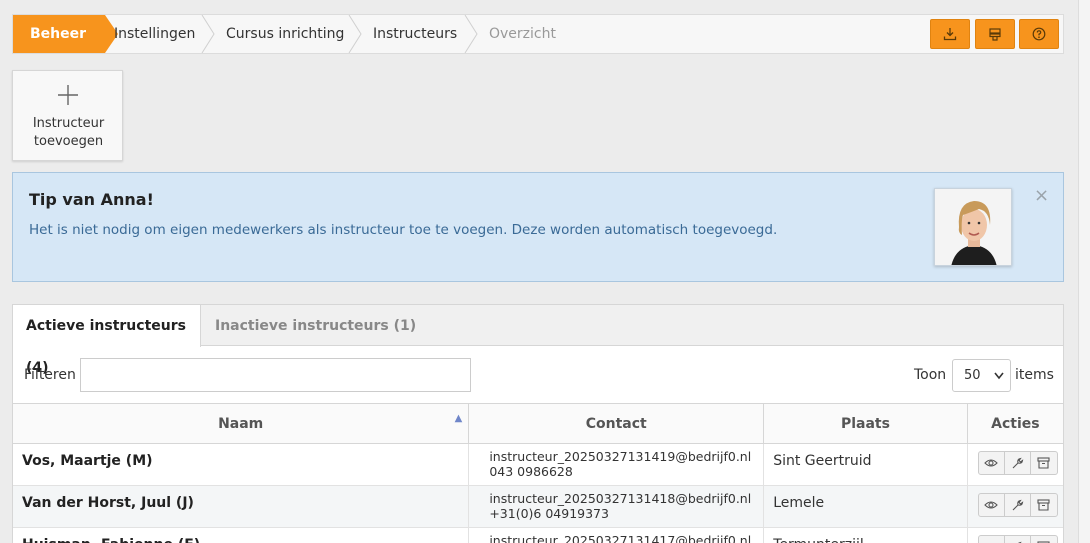 This screenshot has width=1090, height=543. I want to click on filter-label: Filteren, so click(50, 375).